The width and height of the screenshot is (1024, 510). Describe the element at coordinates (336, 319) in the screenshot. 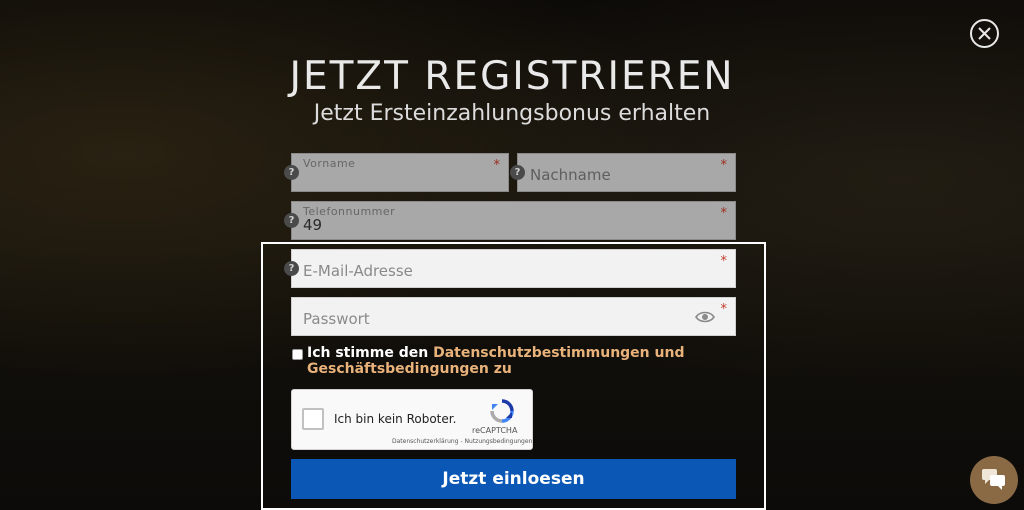

I see `password-placeholder: Passwort` at that location.